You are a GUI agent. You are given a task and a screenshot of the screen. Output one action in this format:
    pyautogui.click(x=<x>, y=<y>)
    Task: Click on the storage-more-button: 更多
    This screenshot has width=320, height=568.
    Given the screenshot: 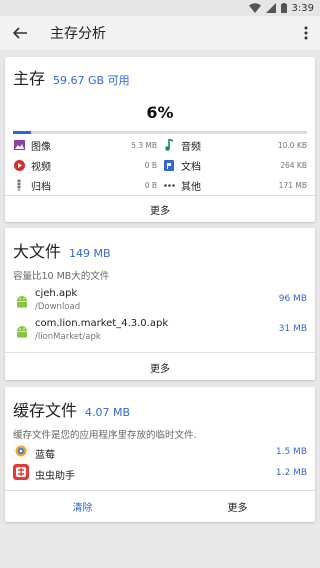 What is the action you would take?
    pyautogui.click(x=160, y=209)
    